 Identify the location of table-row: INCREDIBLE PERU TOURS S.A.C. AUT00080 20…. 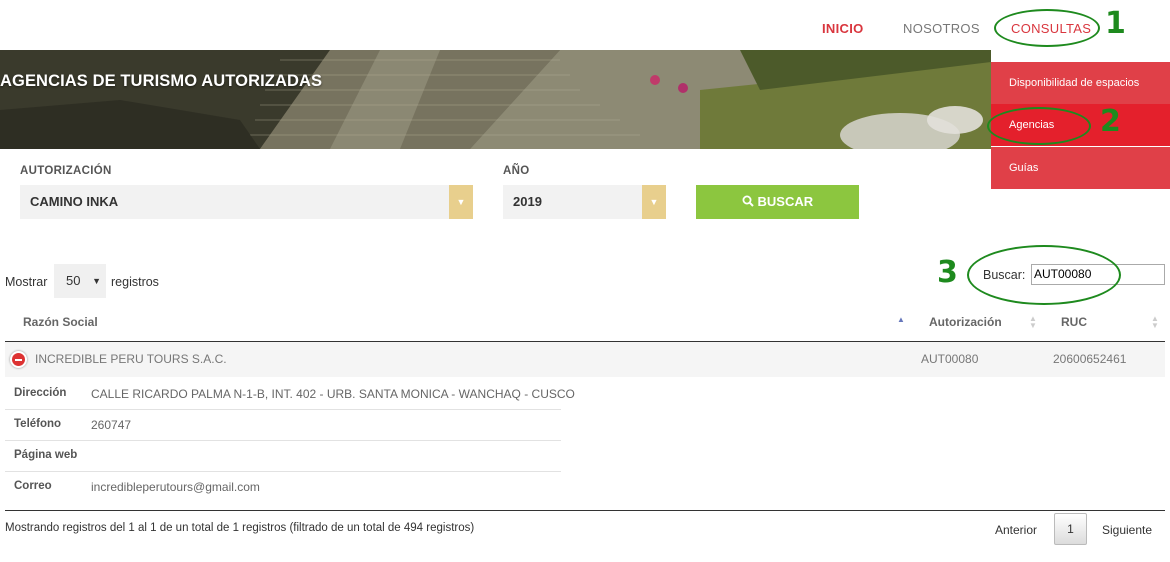
(585, 359).